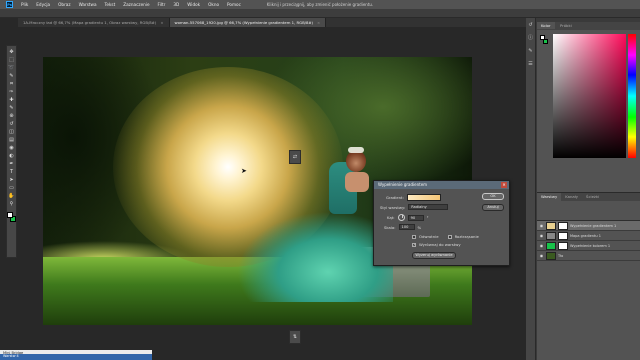 This screenshot has width=640, height=360. I want to click on eyedropper-icon: ✑, so click(11, 92).